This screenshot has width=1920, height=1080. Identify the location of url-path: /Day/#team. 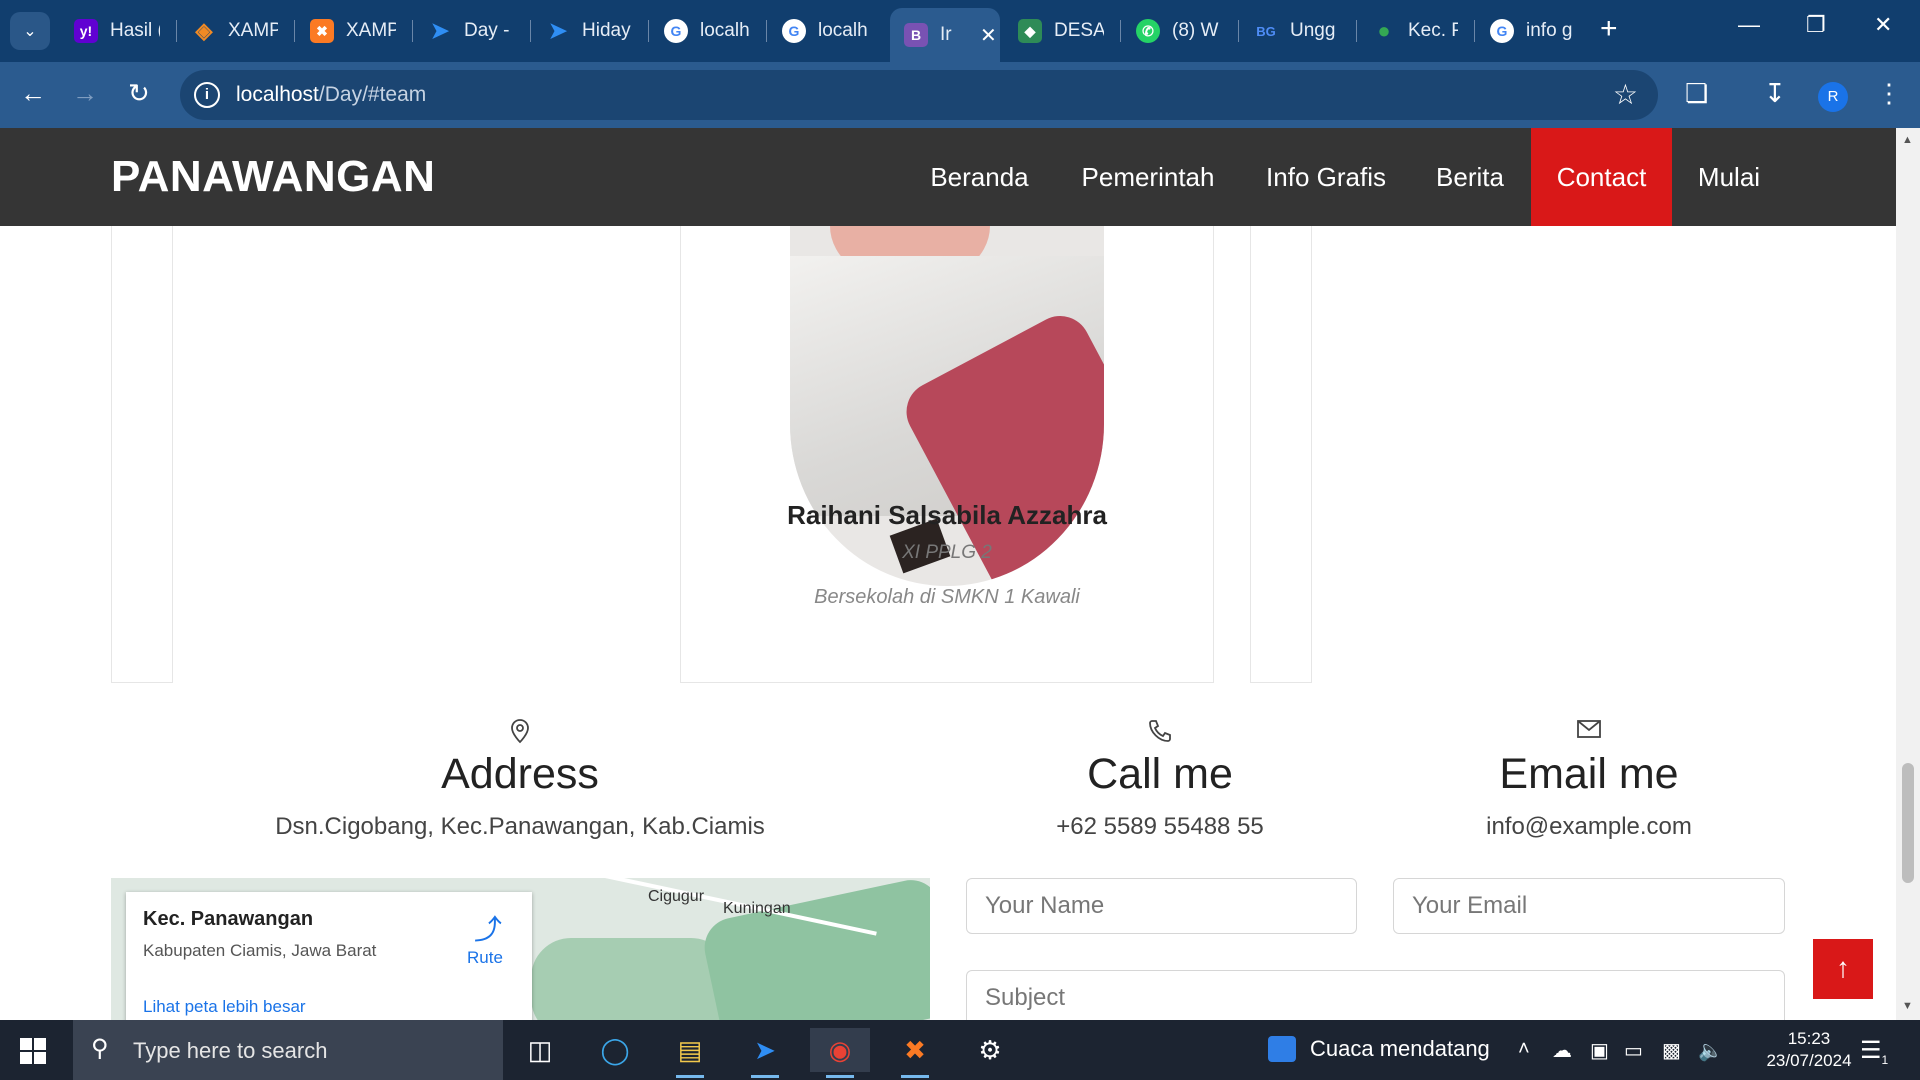
(372, 94).